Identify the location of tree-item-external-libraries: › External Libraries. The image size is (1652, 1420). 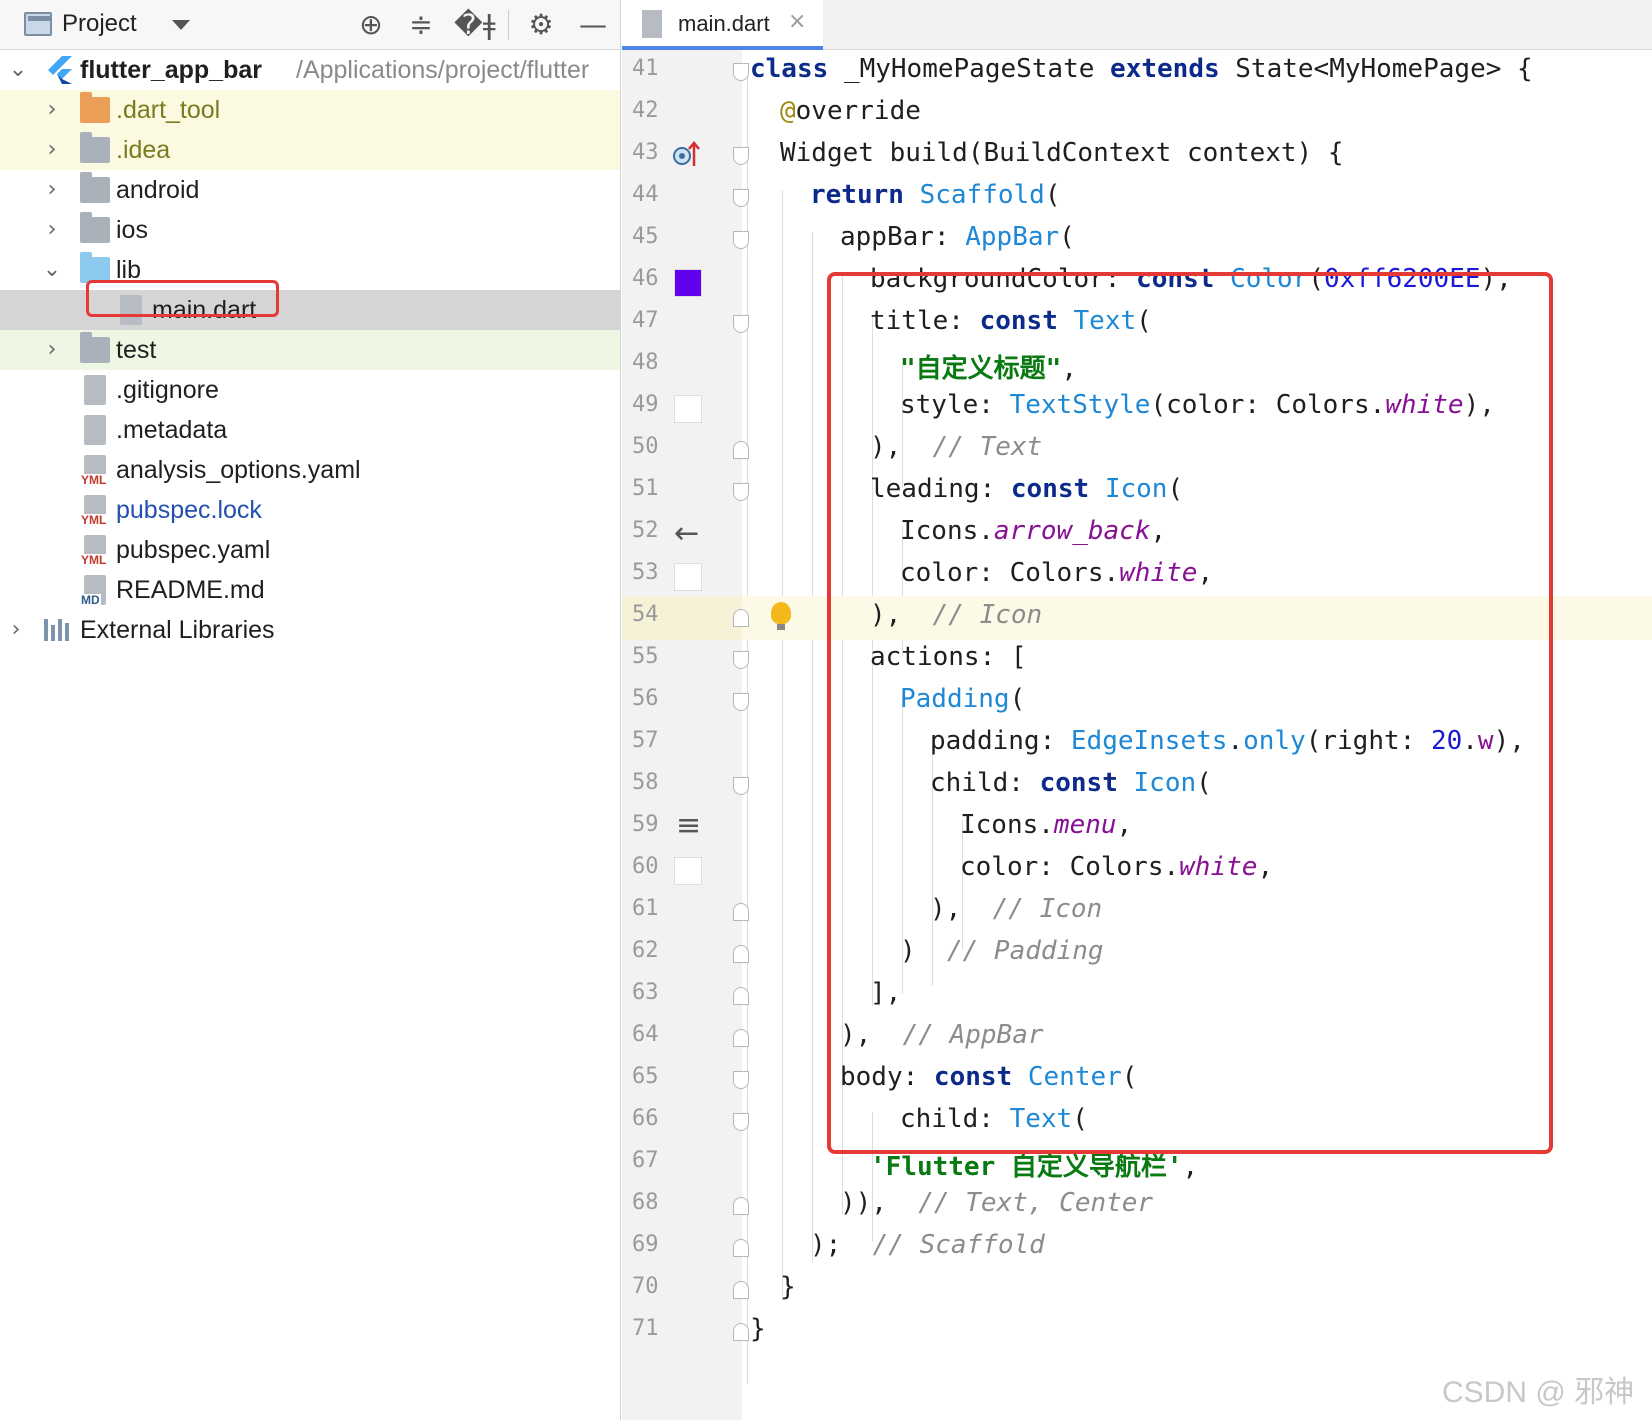
(310, 630).